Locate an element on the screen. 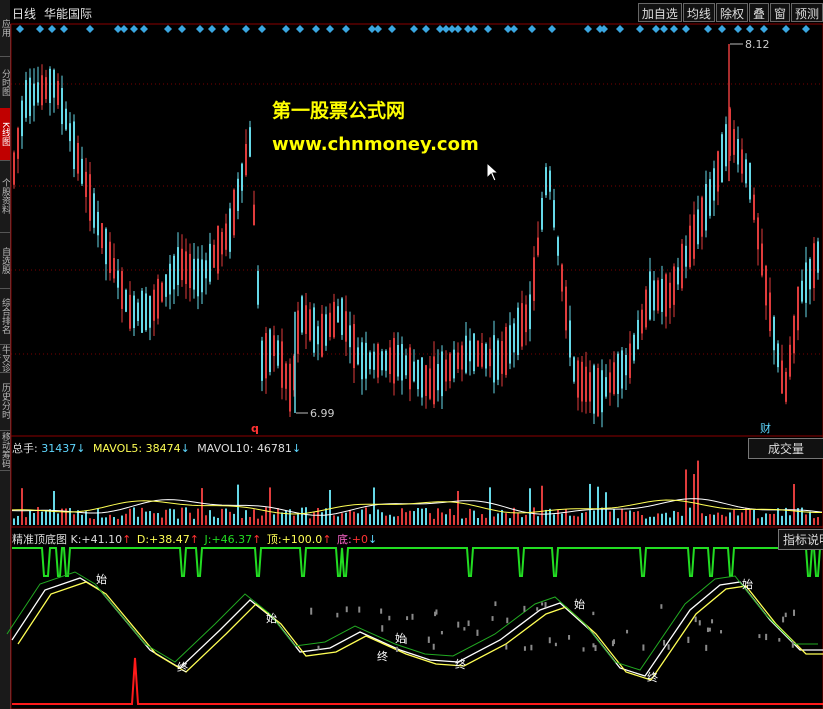 The height and width of the screenshot is (709, 823). mavol5-value: 38474 is located at coordinates (163, 448).